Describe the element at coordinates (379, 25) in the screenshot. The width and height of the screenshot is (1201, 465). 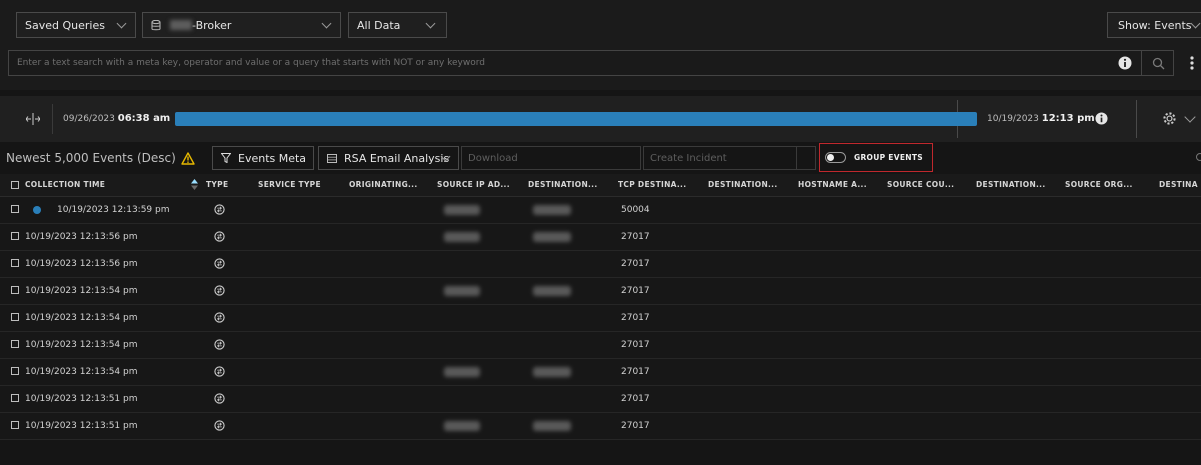
I see `all-data-label: All Data` at that location.